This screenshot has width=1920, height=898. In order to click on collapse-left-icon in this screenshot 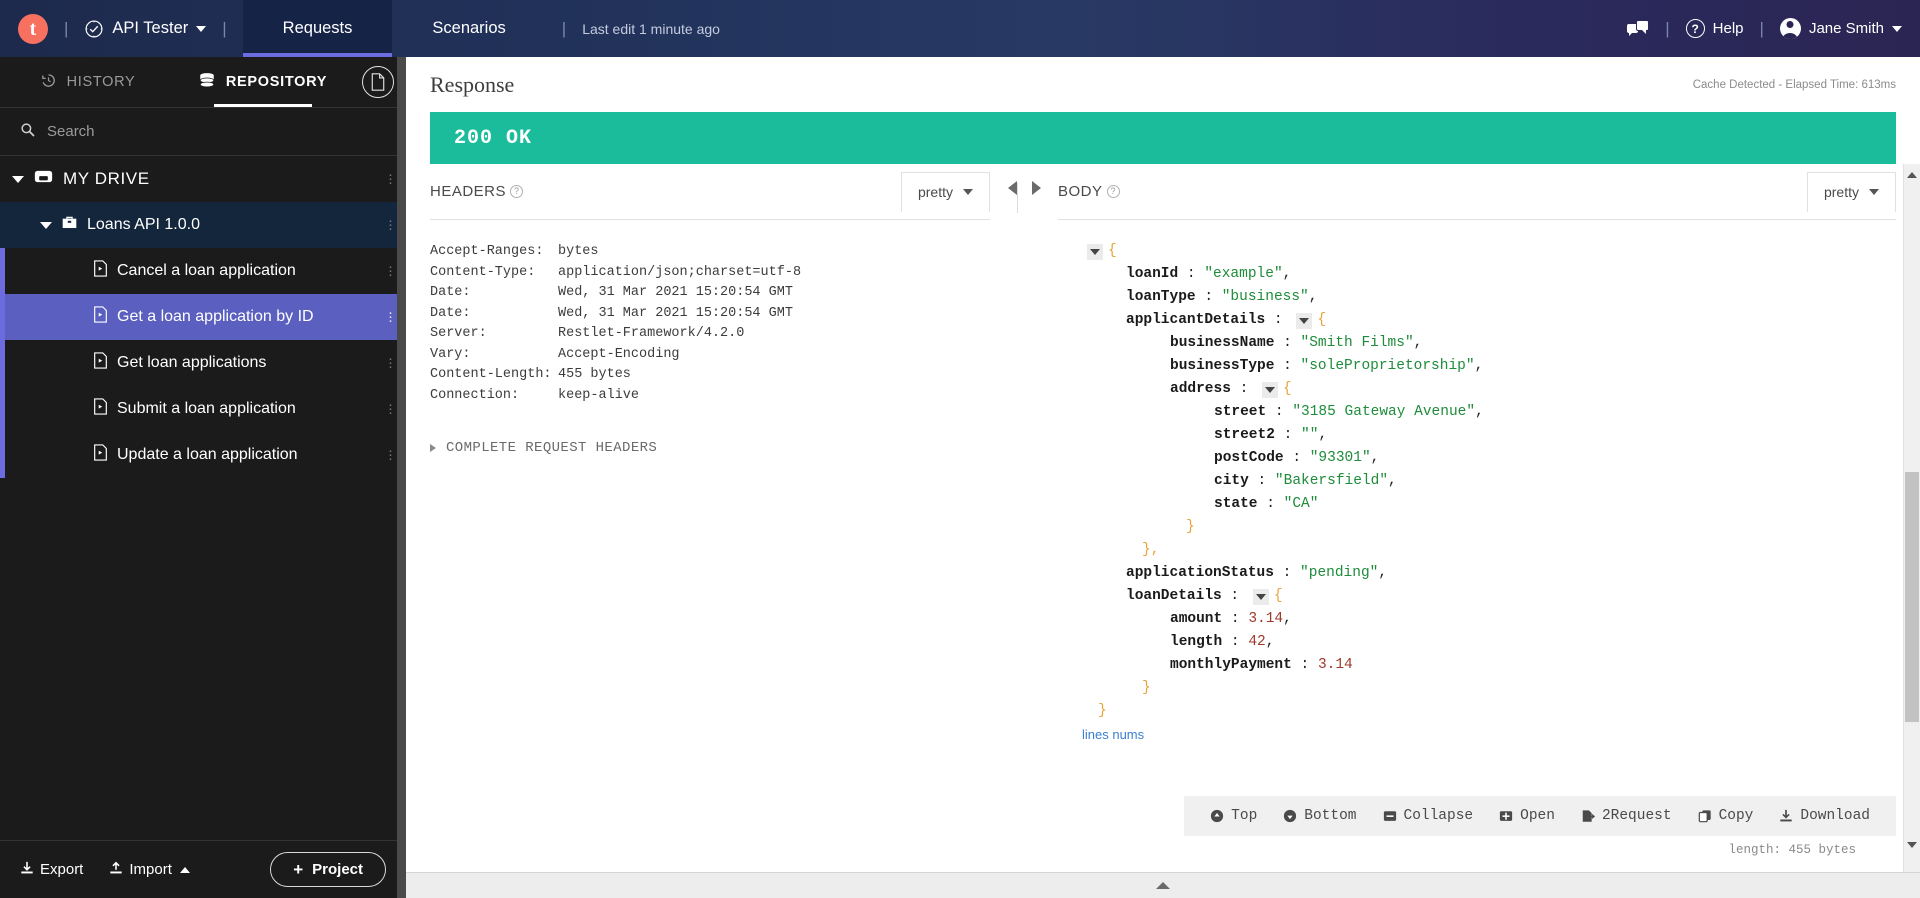, I will do `click(1012, 188)`.